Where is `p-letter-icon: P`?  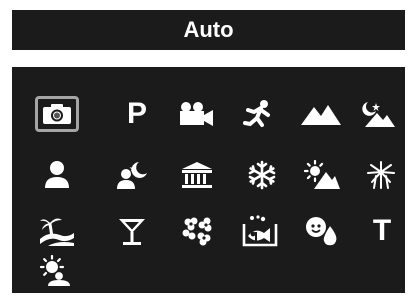 p-letter-icon: P is located at coordinates (136, 113).